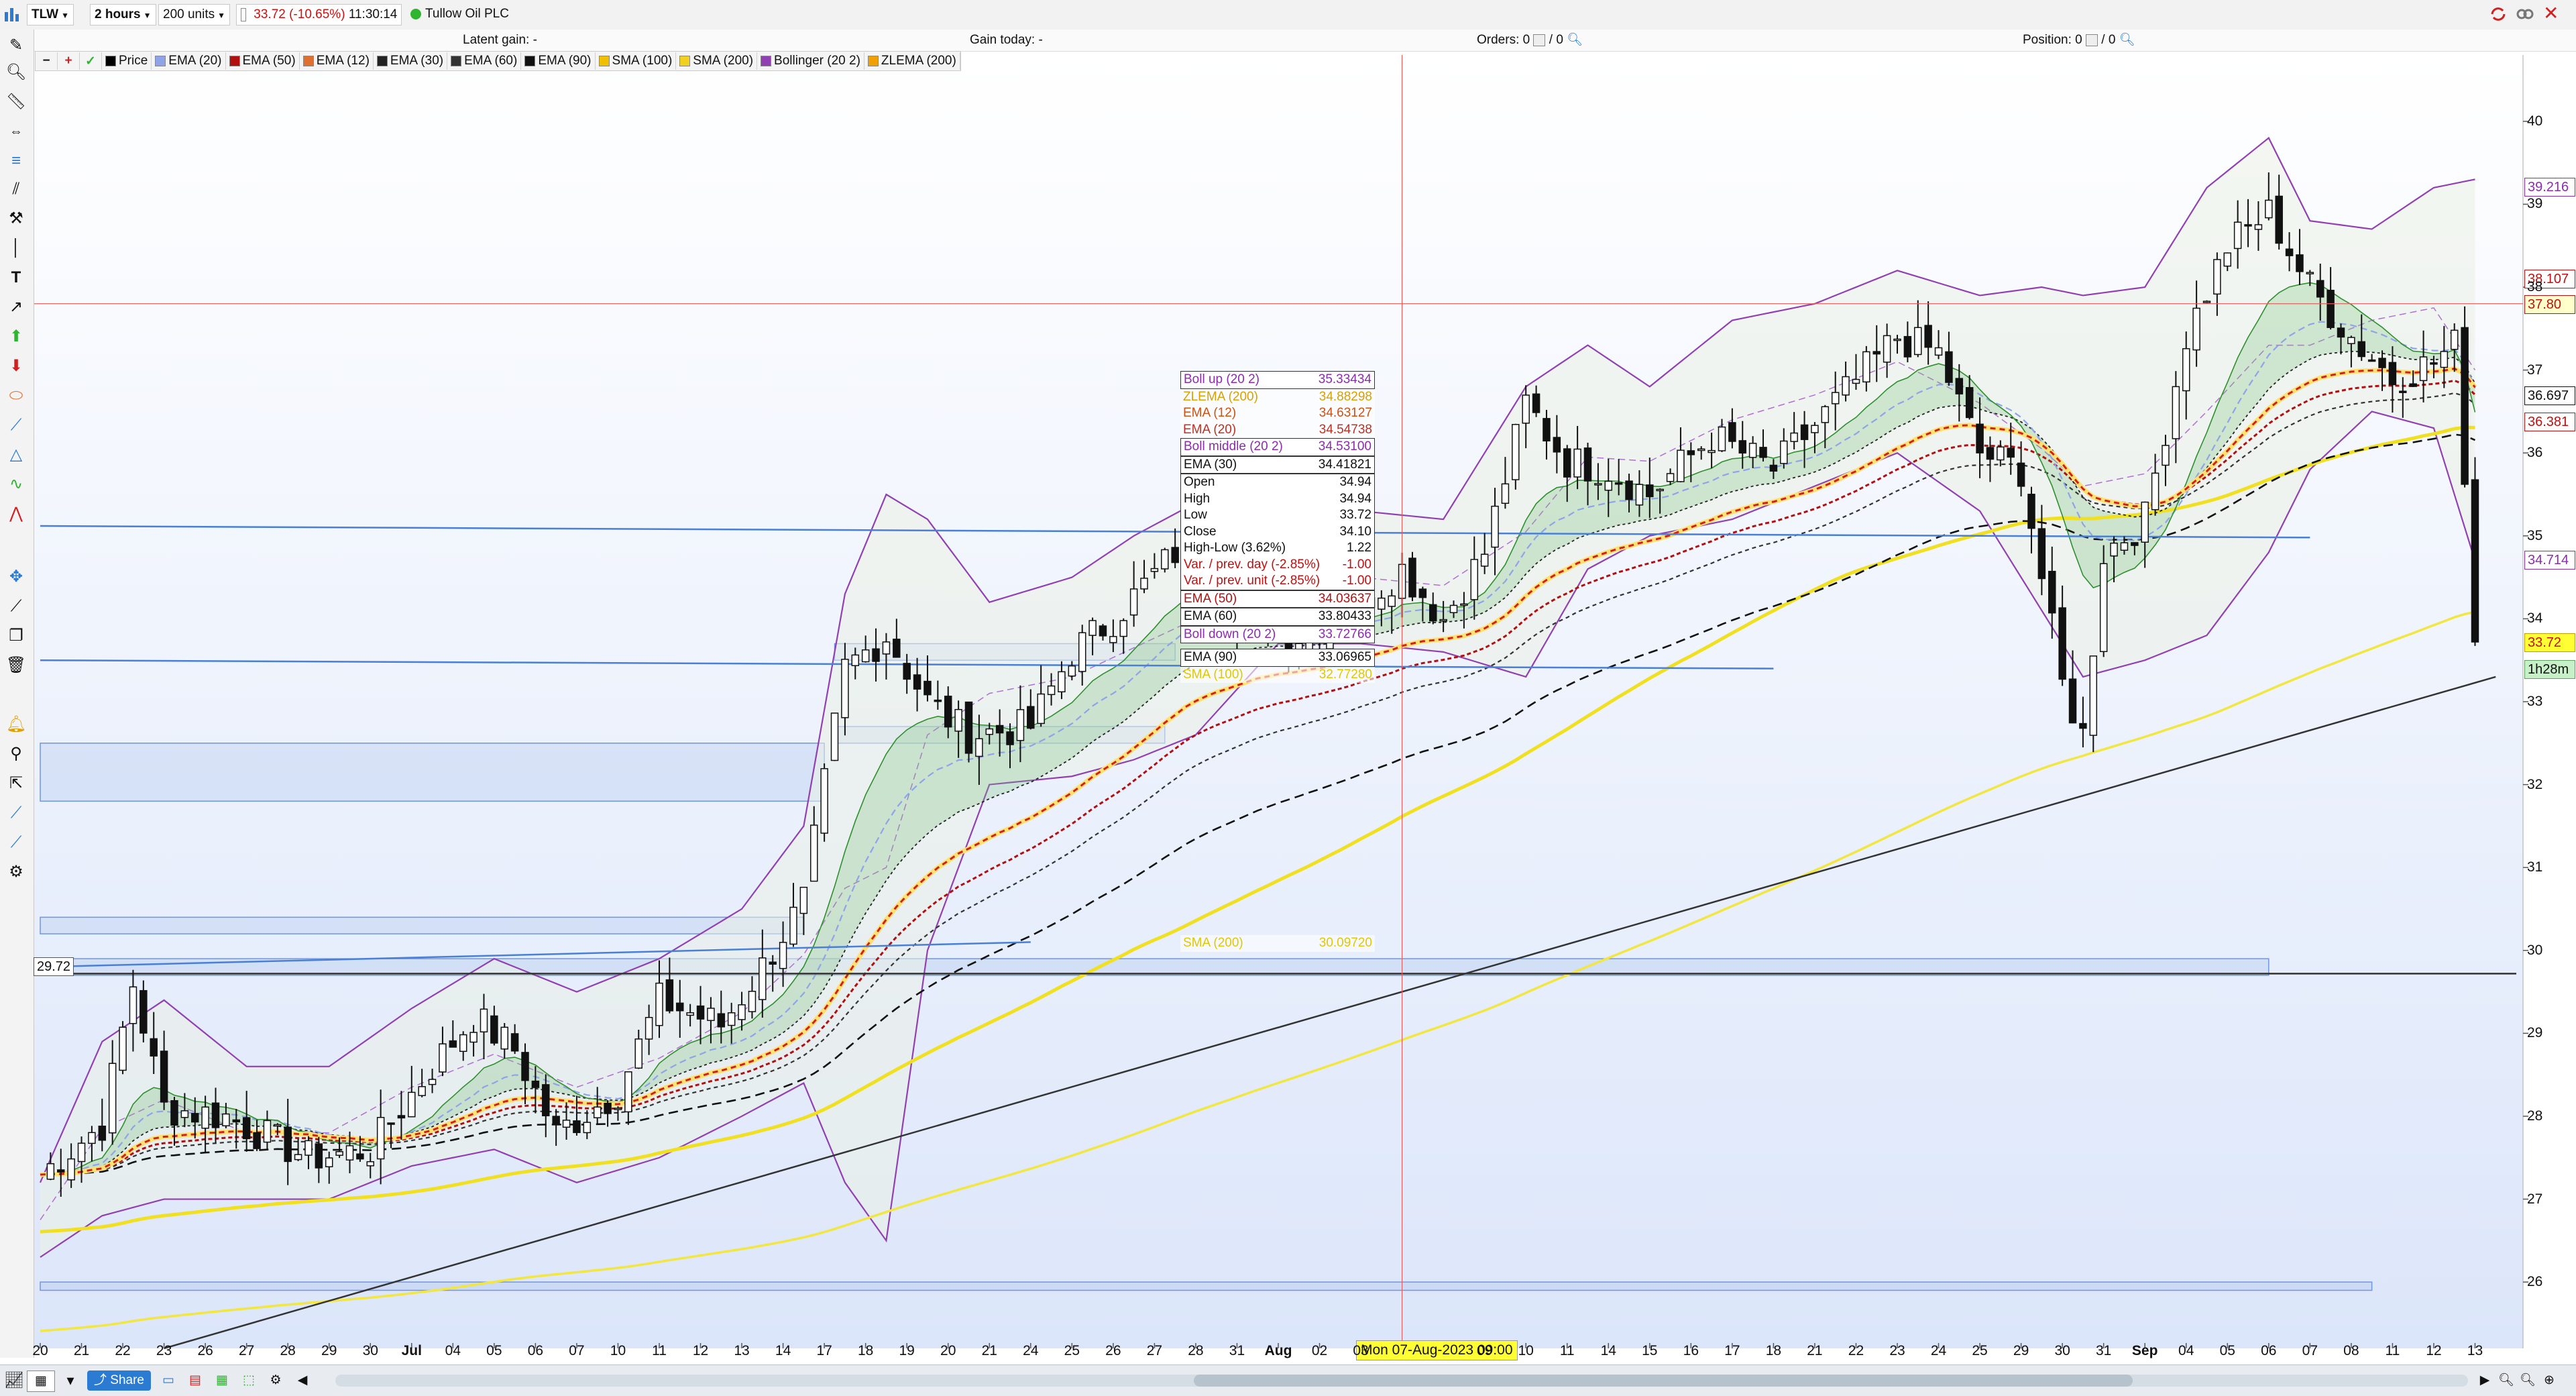 The image size is (2576, 1396). I want to click on sma200-tooltip: SMA (200) 30.09720, so click(1277, 943).